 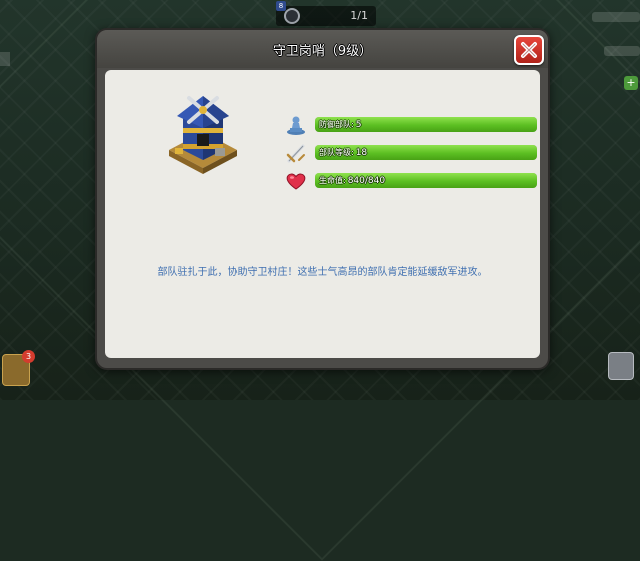 I want to click on counter-value: 1/1, so click(x=359, y=15).